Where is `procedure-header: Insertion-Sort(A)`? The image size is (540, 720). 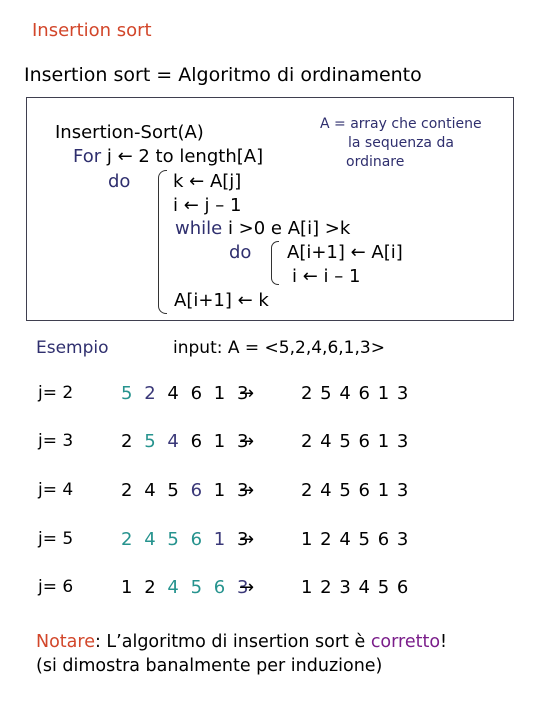 procedure-header: Insertion-Sort(A) is located at coordinates (129, 132).